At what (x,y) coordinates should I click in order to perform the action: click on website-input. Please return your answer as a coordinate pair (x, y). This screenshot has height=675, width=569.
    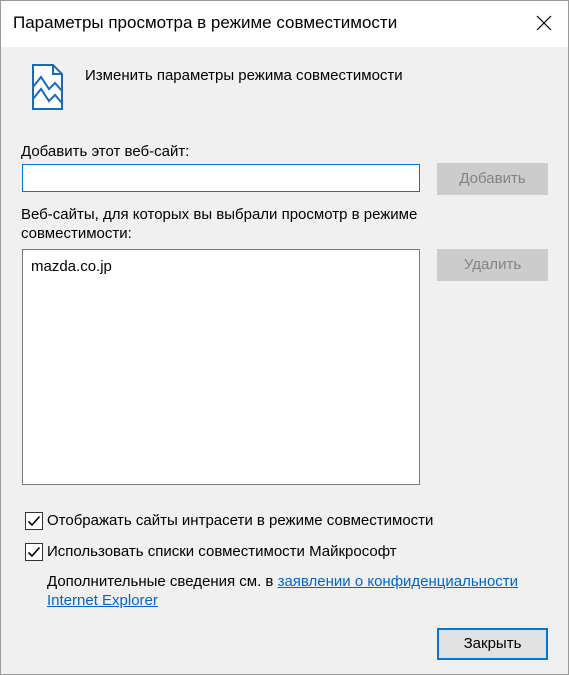
    Looking at the image, I should click on (221, 178).